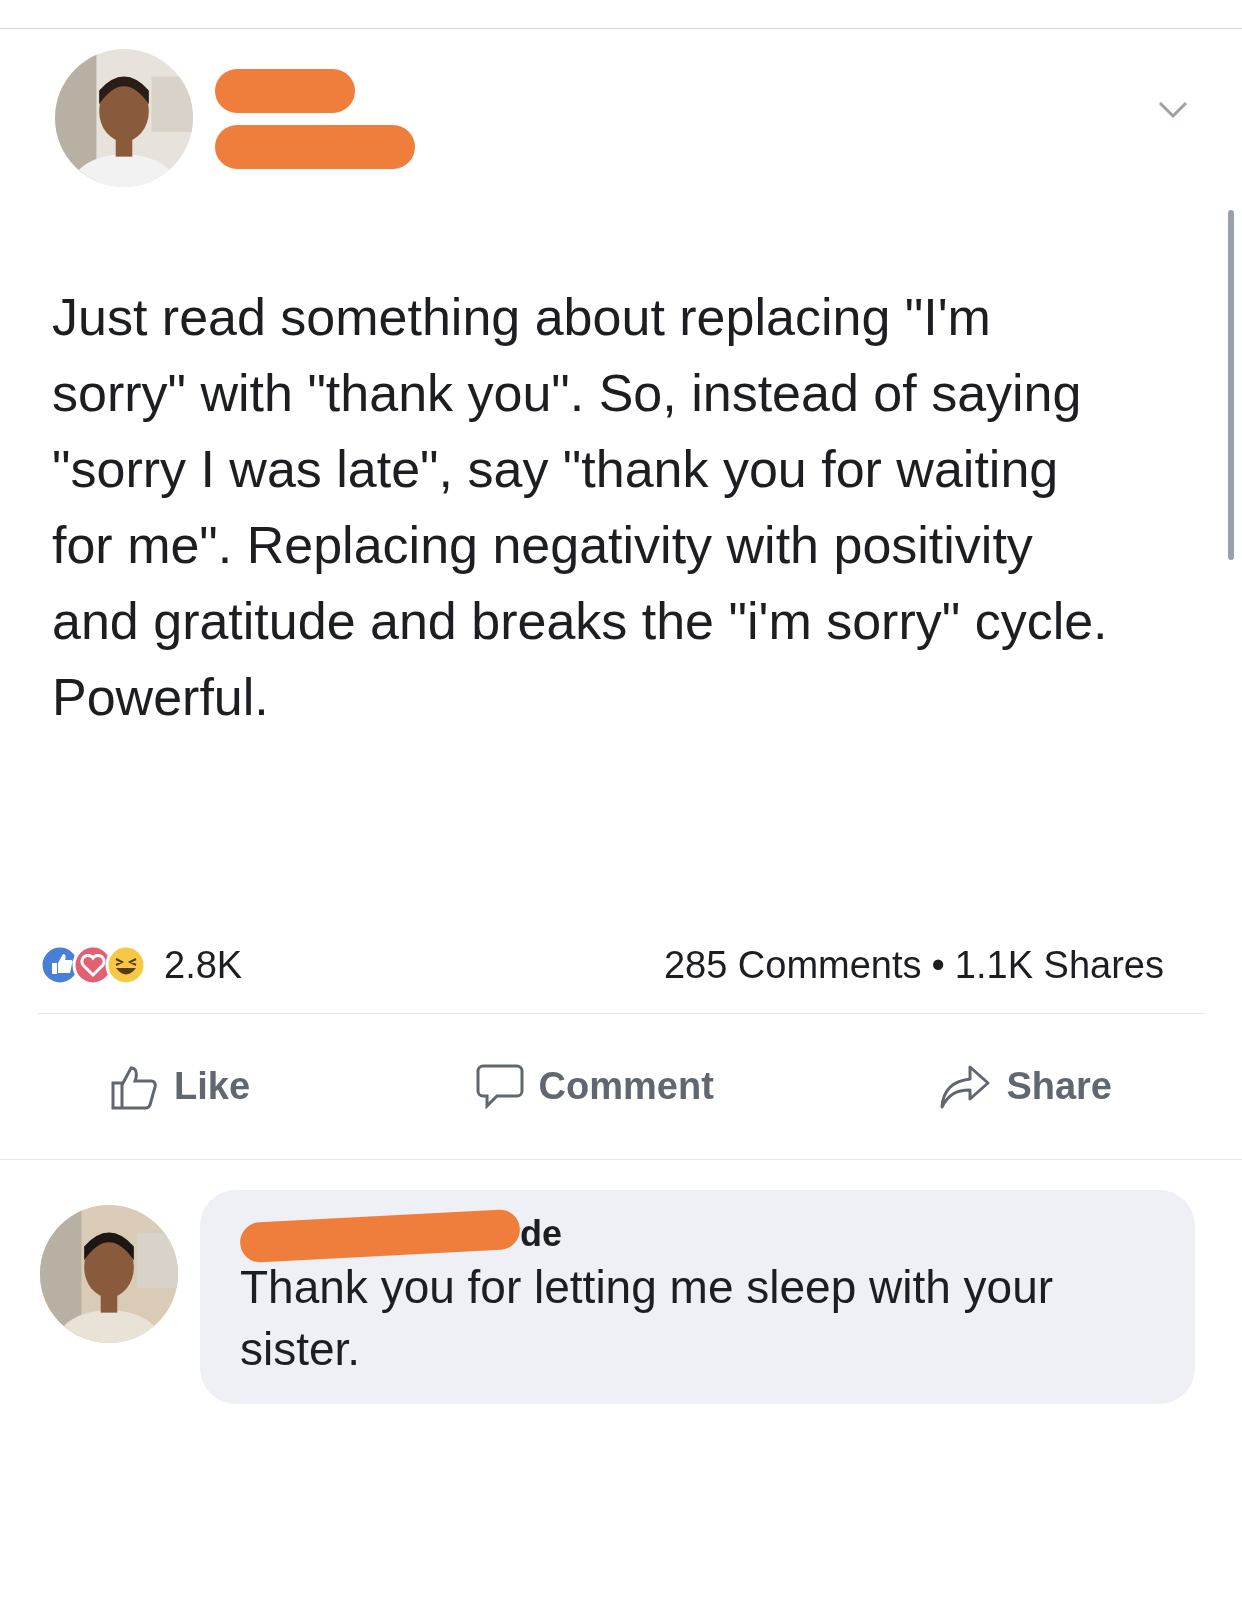  I want to click on chevron-down-icon, so click(1173, 110).